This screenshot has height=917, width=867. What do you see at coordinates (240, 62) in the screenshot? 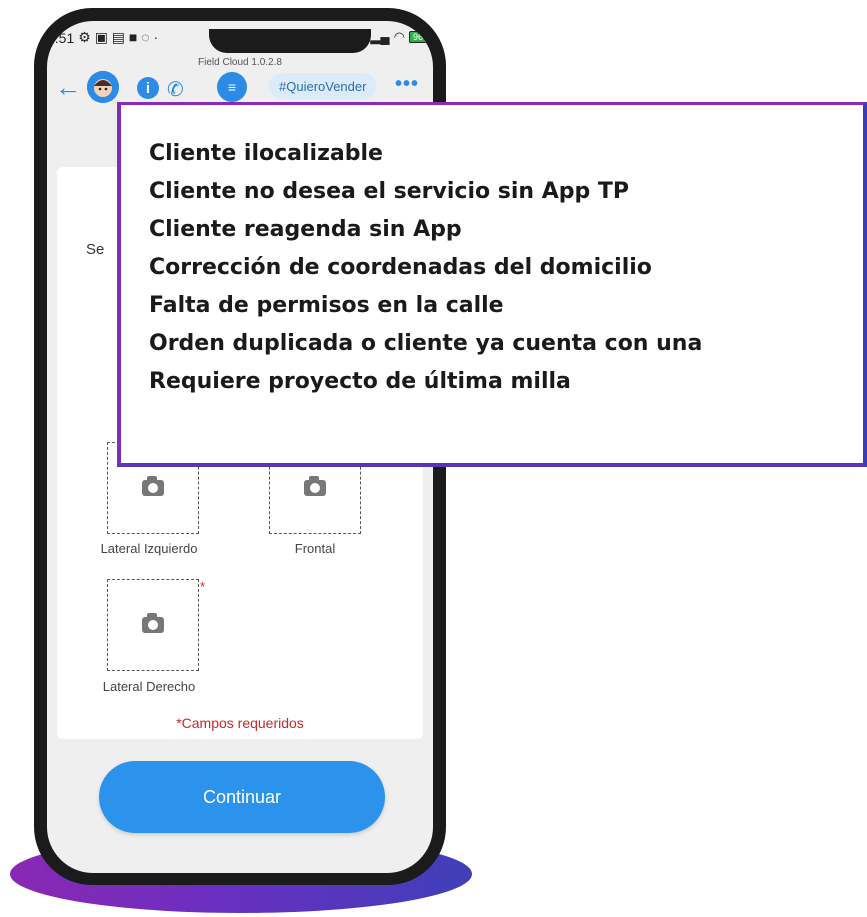
I see `app-version: Field Cloud 1.0.2.8` at bounding box center [240, 62].